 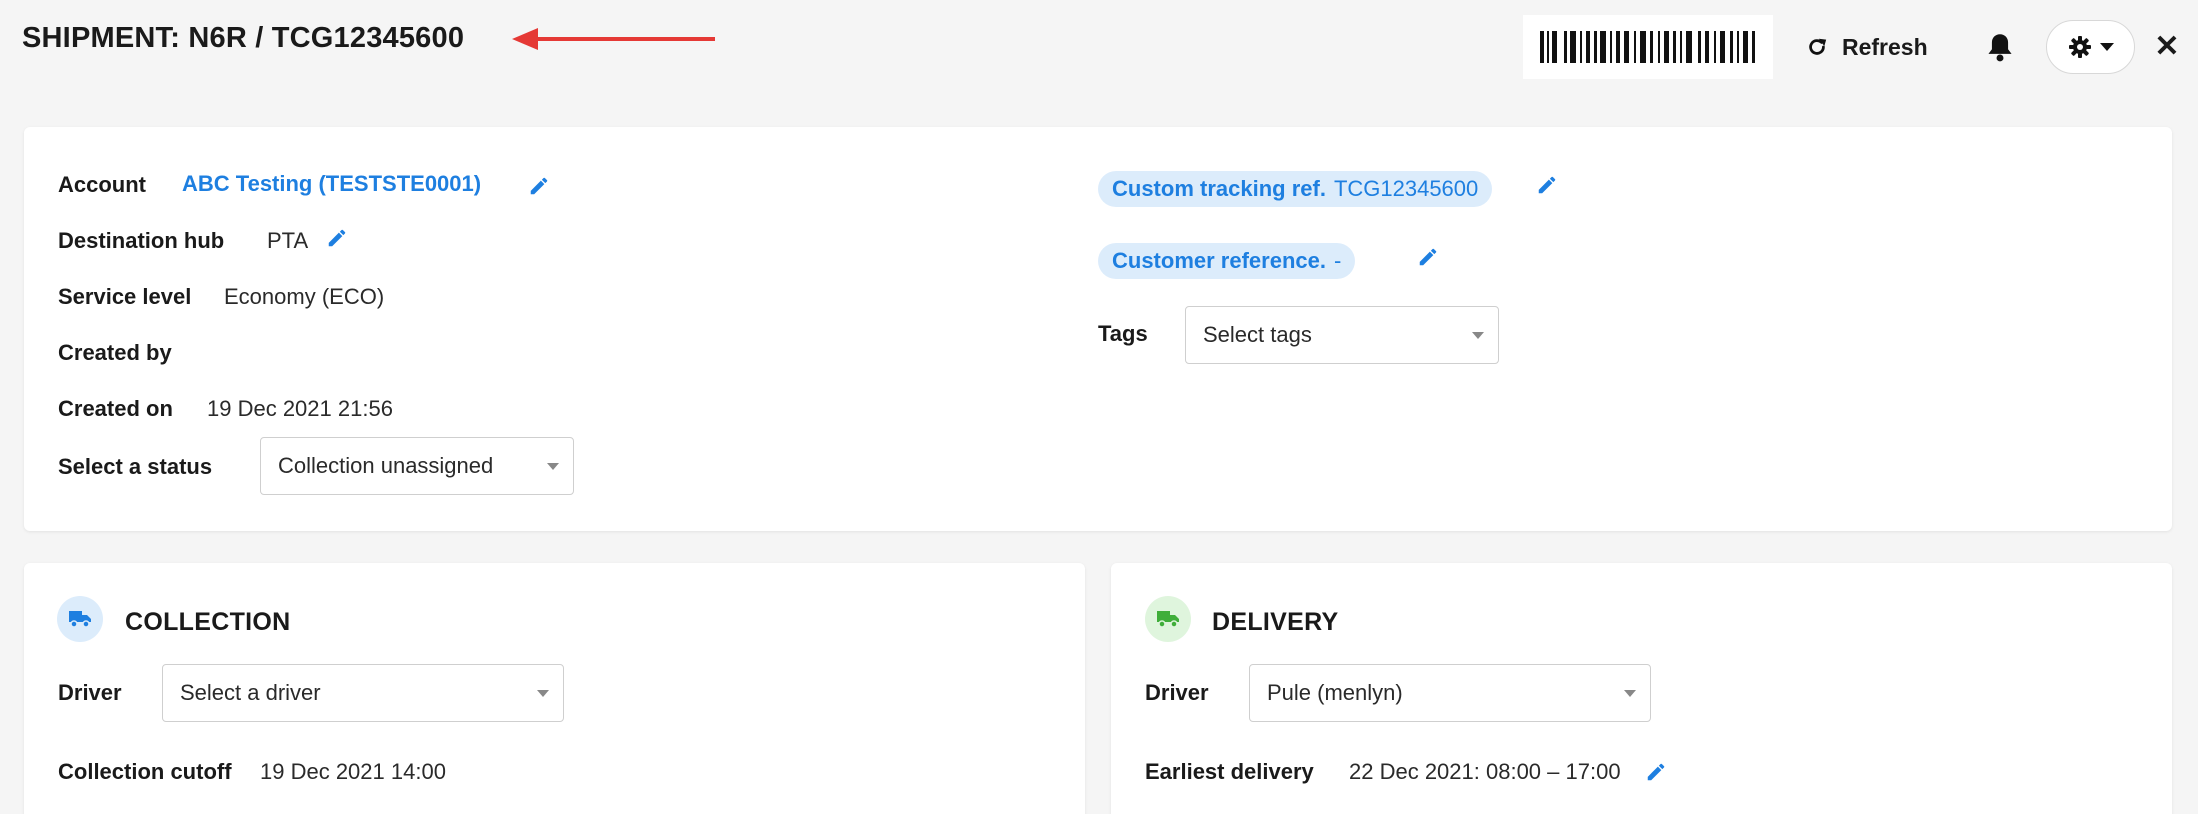 I want to click on edit-custom-tracking-pencil-icon, so click(x=1547, y=185).